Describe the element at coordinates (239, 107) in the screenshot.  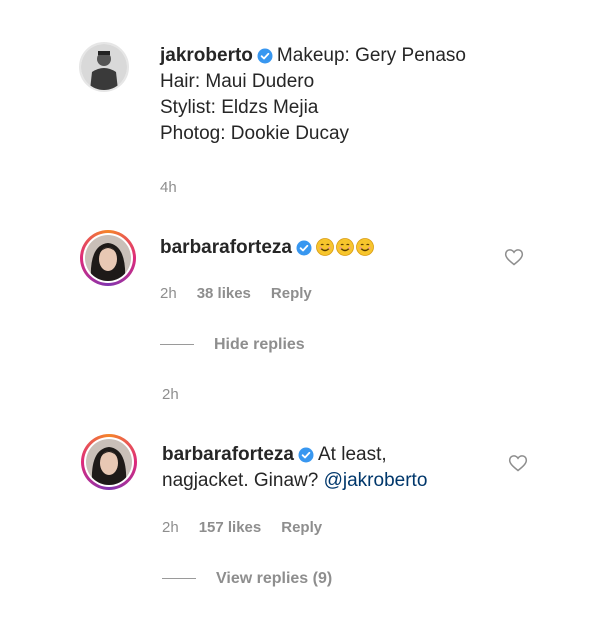
I see `caption-line: Stylist: Eldzs Mejia` at that location.